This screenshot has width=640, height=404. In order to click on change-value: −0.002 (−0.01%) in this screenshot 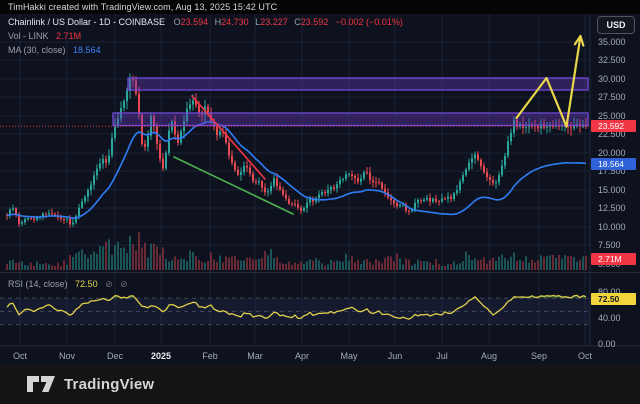, I will do `click(369, 22)`.